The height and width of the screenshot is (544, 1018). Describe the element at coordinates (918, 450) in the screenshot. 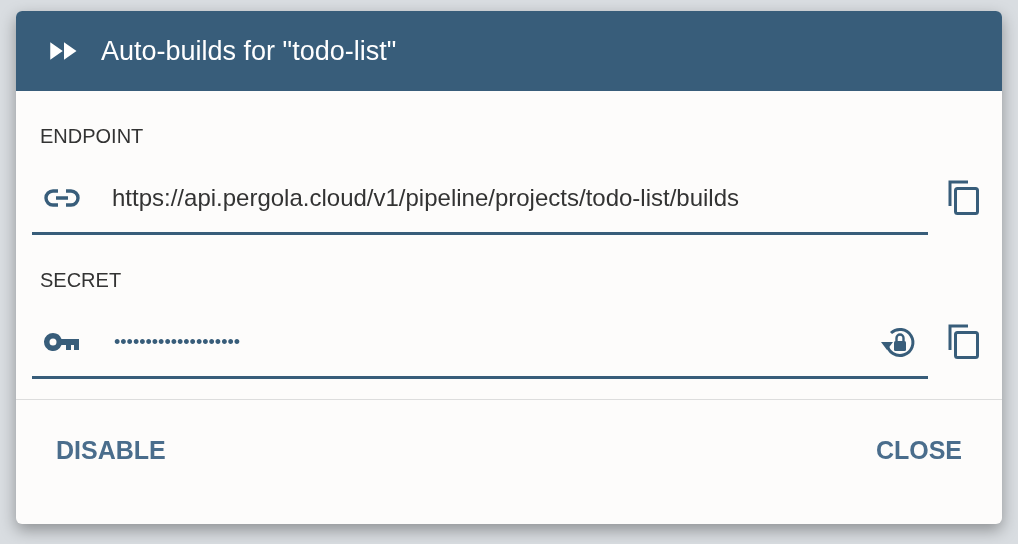

I see `close-button: CLOSE` at that location.